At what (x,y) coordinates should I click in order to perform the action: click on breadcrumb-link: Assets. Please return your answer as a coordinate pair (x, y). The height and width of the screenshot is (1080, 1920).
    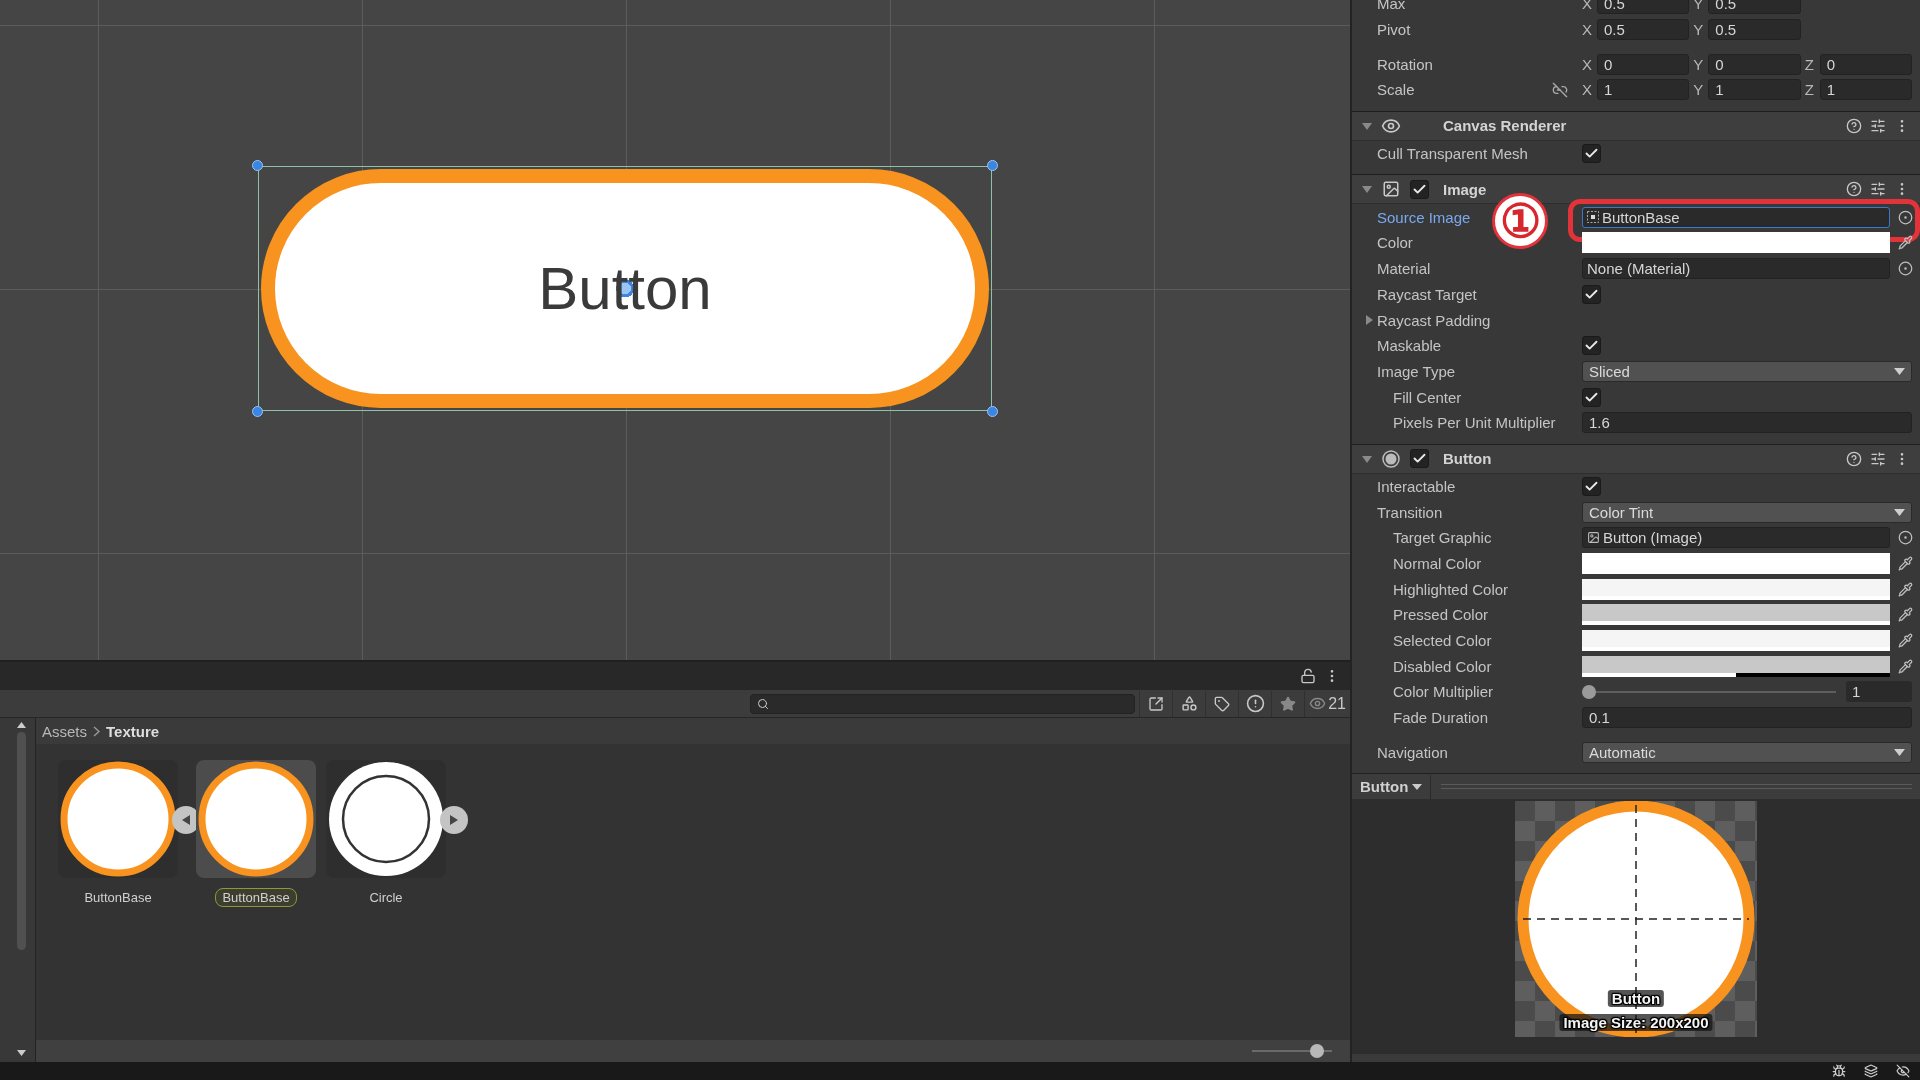
    Looking at the image, I should click on (64, 731).